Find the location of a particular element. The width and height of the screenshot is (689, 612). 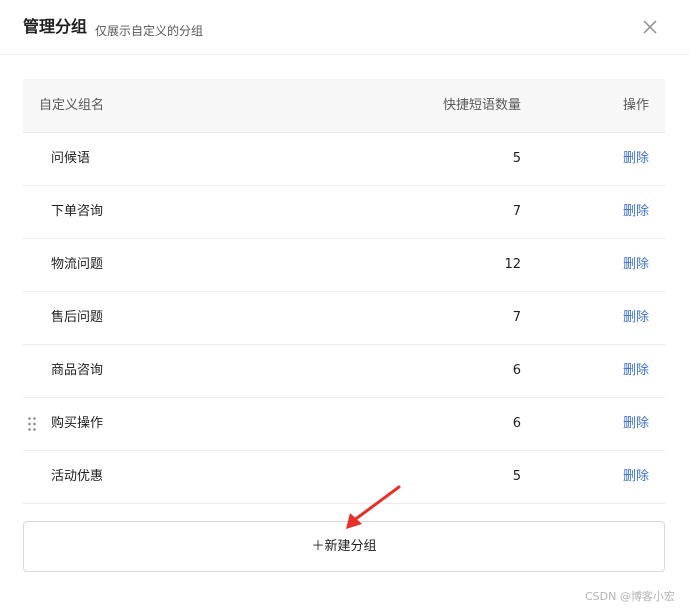

table-row: 购买操作 6 删除 is located at coordinates (344, 424).